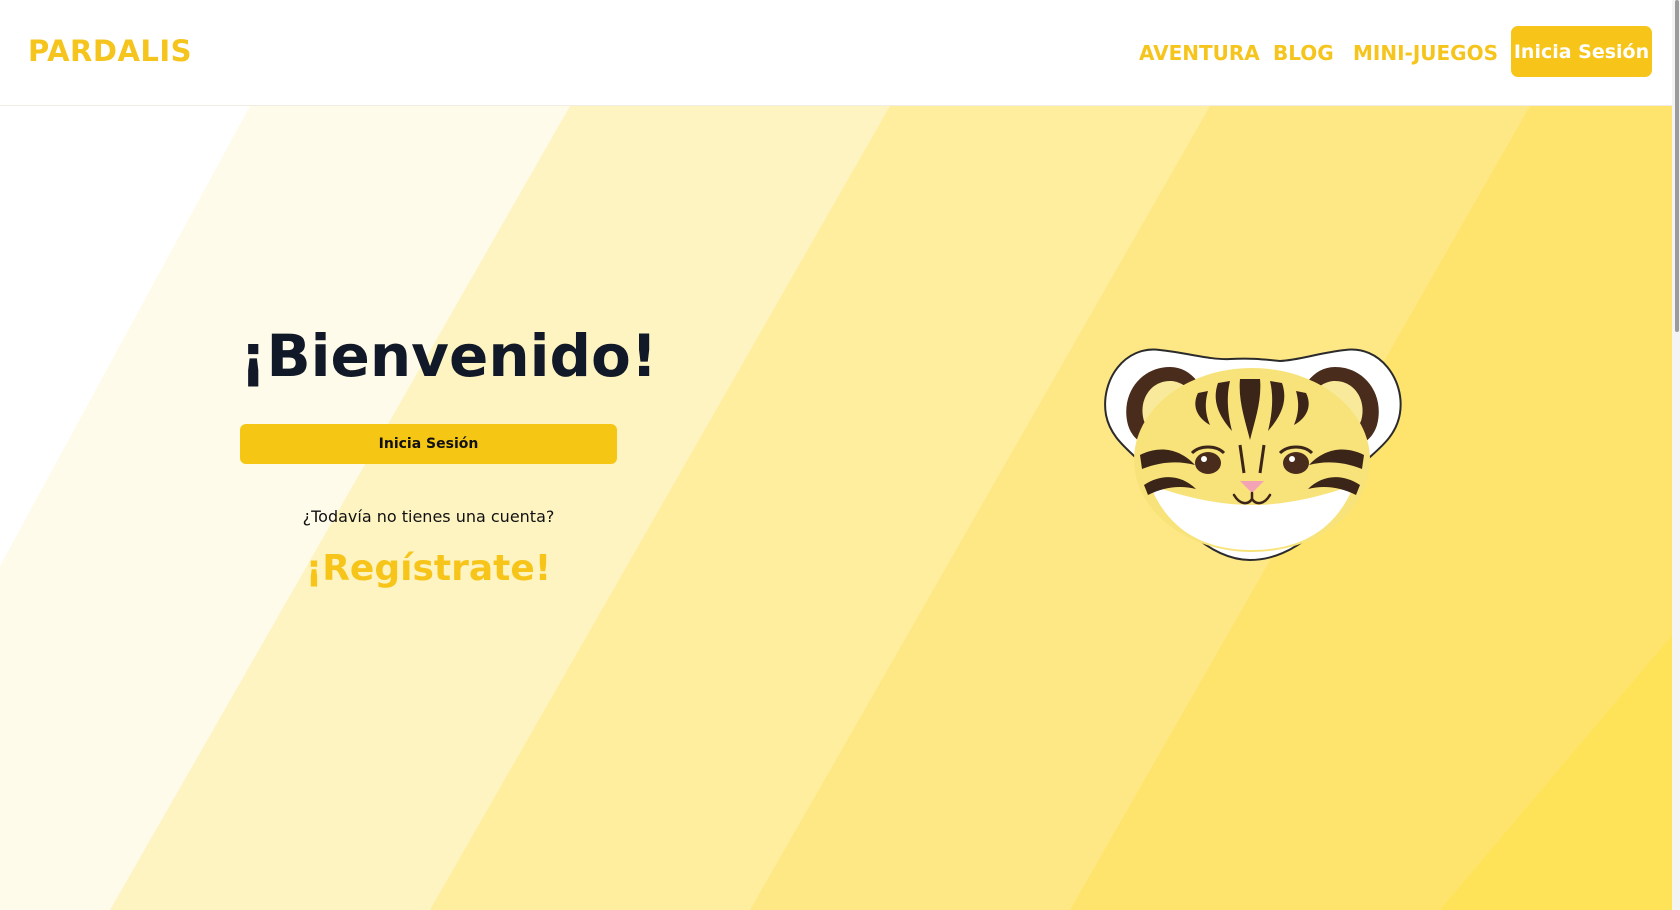 The height and width of the screenshot is (910, 1680). I want to click on nav-link-mini-juegos: MINI-JUEGOS, so click(1425, 53).